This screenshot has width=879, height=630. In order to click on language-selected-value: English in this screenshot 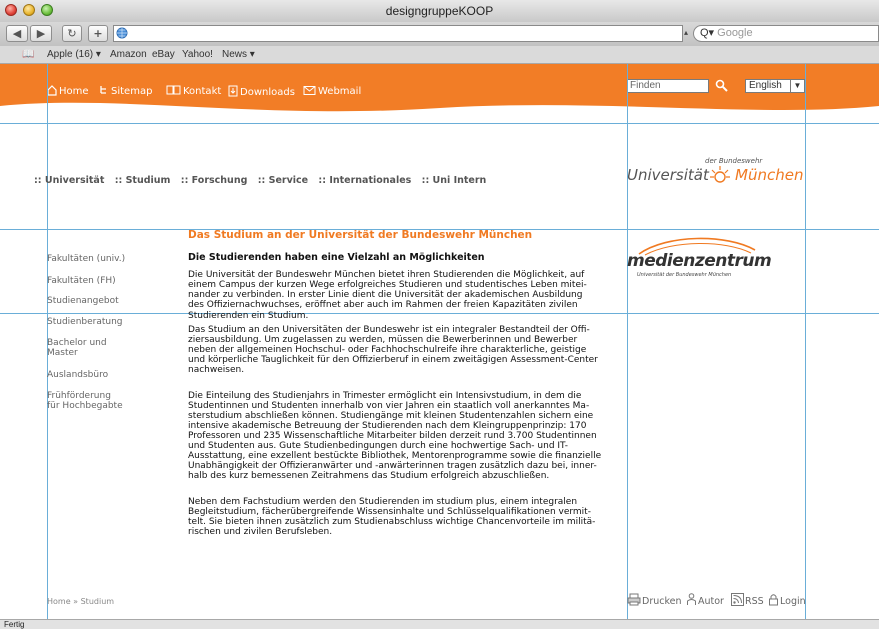, I will do `click(765, 85)`.